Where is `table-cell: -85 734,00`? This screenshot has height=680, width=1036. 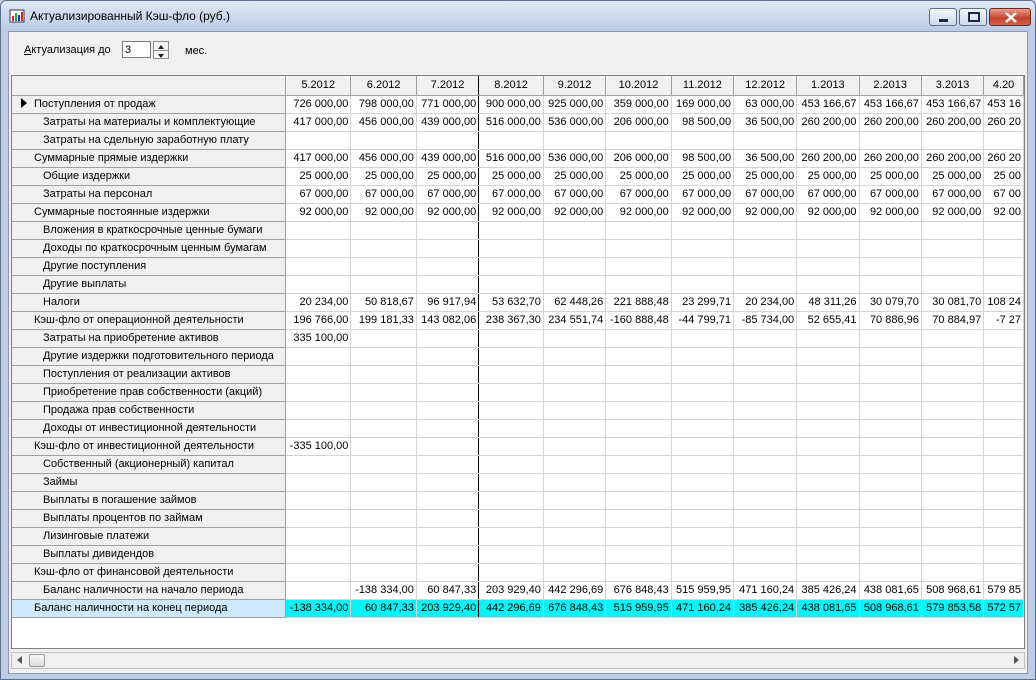 table-cell: -85 734,00 is located at coordinates (765, 320).